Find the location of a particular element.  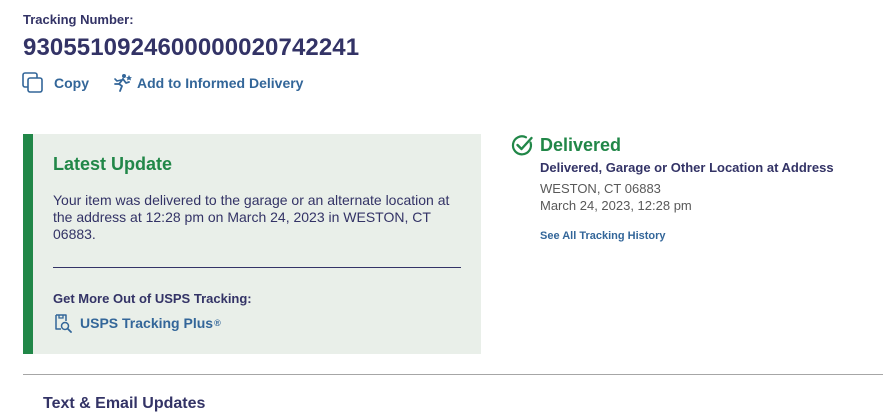

usps-tracking-plus-link: USPS Tracking Plus ® is located at coordinates (137, 323).